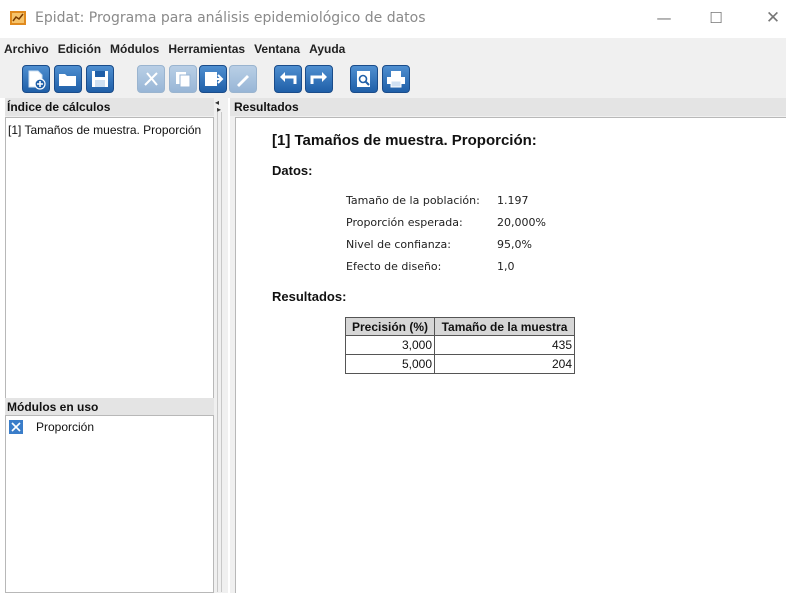 The image size is (786, 593). Describe the element at coordinates (26, 49) in the screenshot. I see `menu-archivo: Archivo` at that location.